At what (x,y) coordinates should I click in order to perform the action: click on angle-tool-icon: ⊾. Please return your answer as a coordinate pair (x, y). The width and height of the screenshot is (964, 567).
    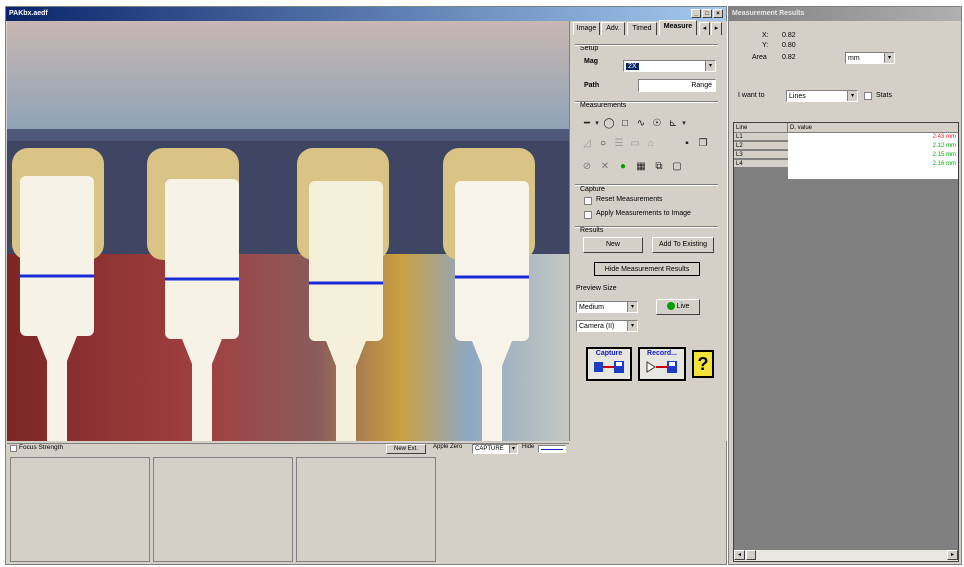
    Looking at the image, I should click on (673, 124).